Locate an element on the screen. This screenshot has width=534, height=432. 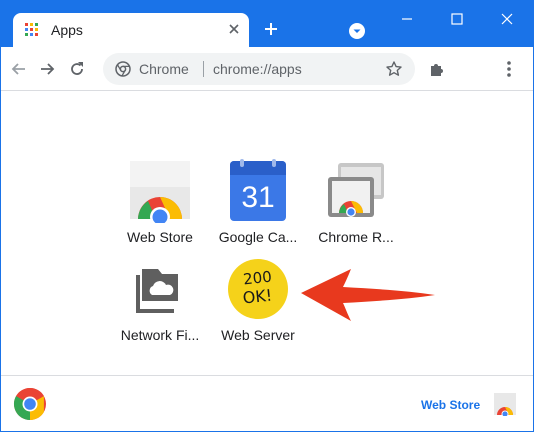
app-web-store: Web Store is located at coordinates (160, 205).